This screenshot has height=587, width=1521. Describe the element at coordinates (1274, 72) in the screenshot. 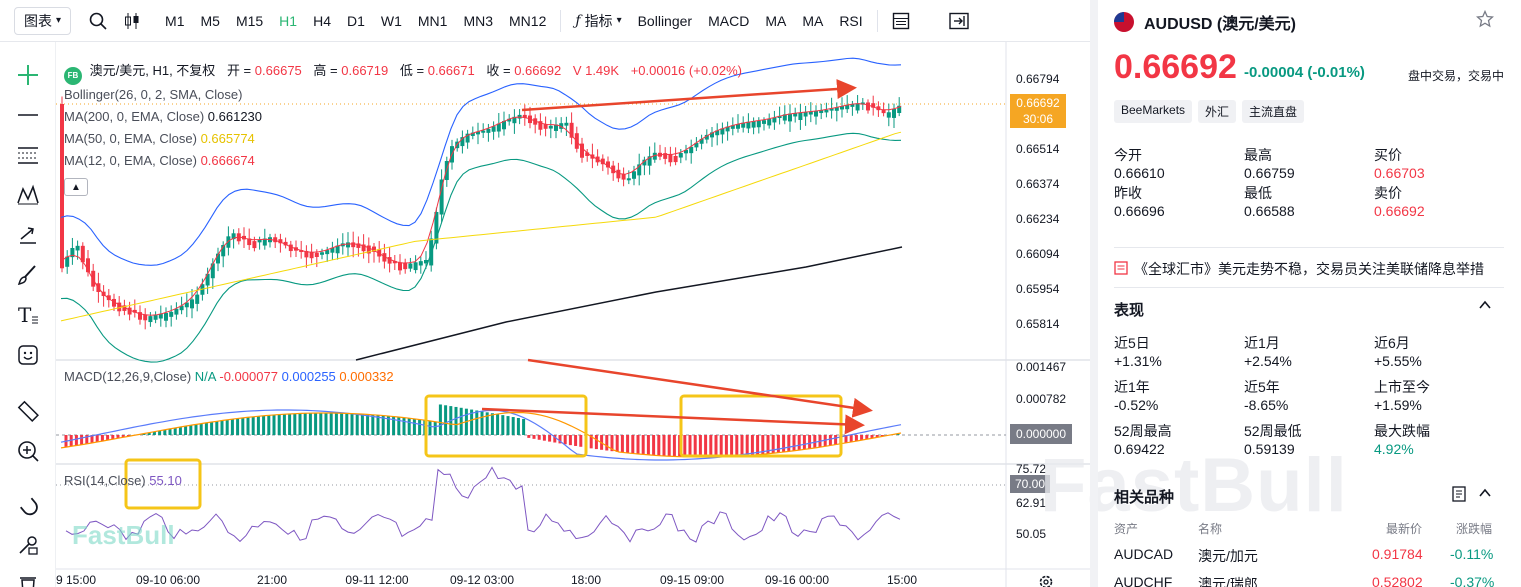

I see `quote-change-abs: -0.00004` at that location.